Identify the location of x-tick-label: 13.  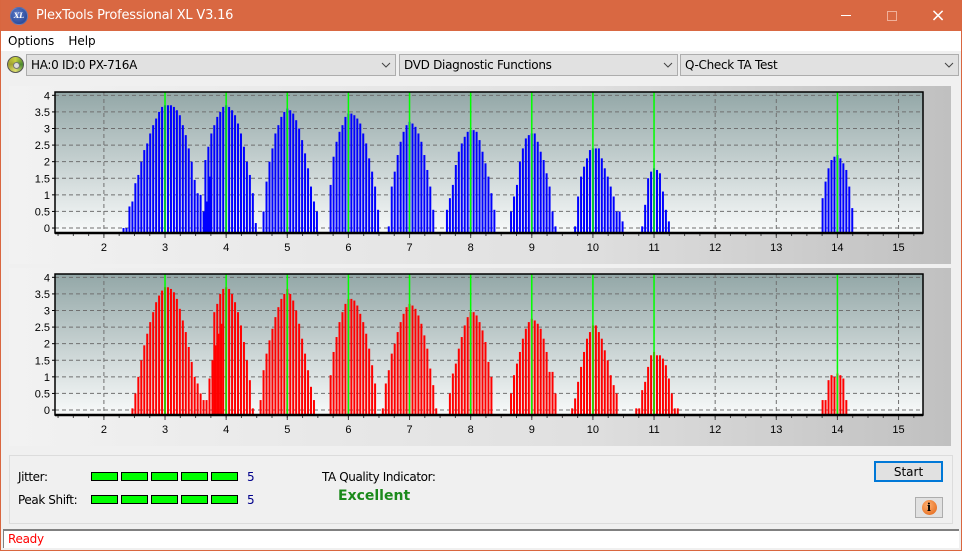
(776, 248).